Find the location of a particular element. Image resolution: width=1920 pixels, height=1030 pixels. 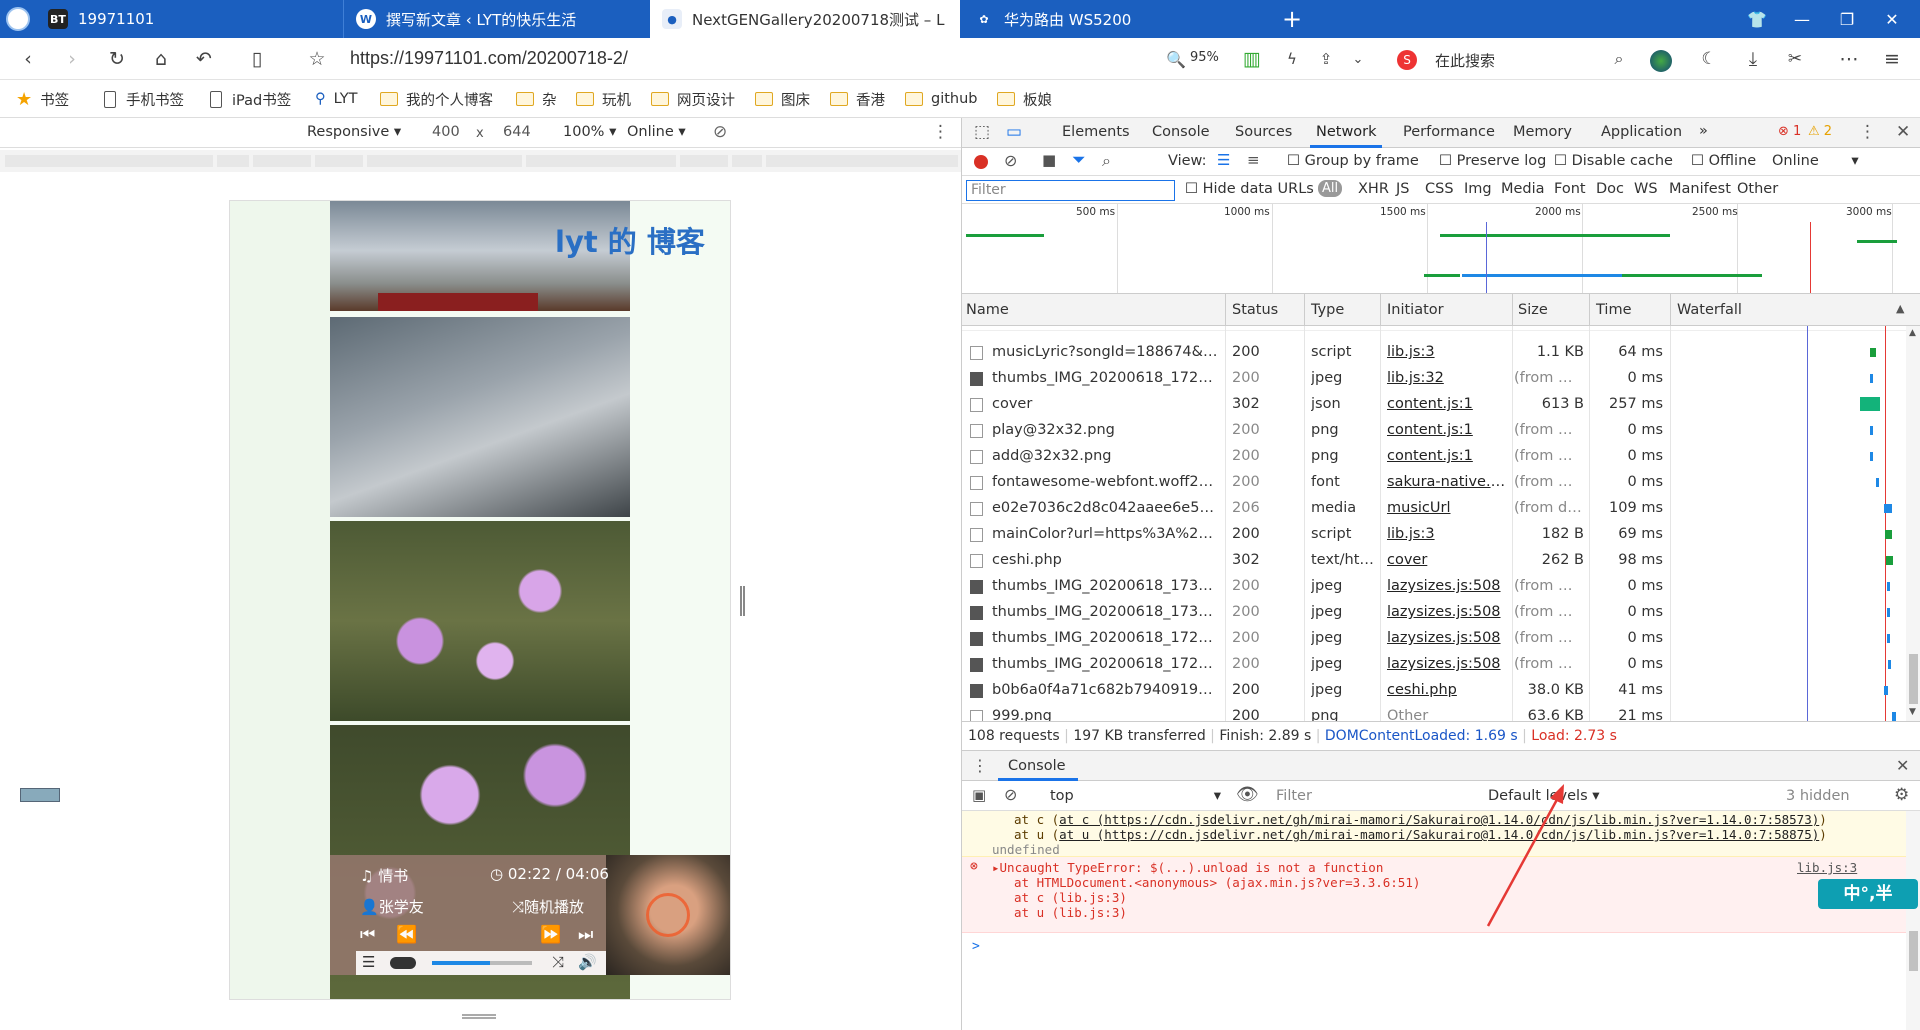

cell-initiator: ceshi.php is located at coordinates (1448, 690).